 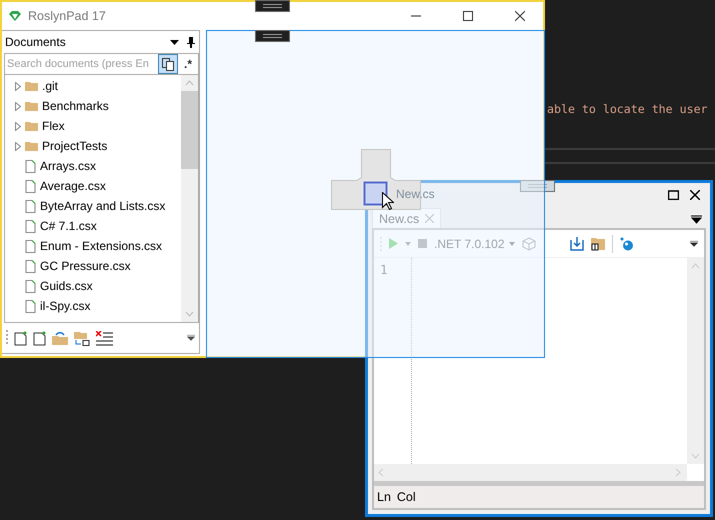 I want to click on folder-item: Flex, so click(x=93, y=126).